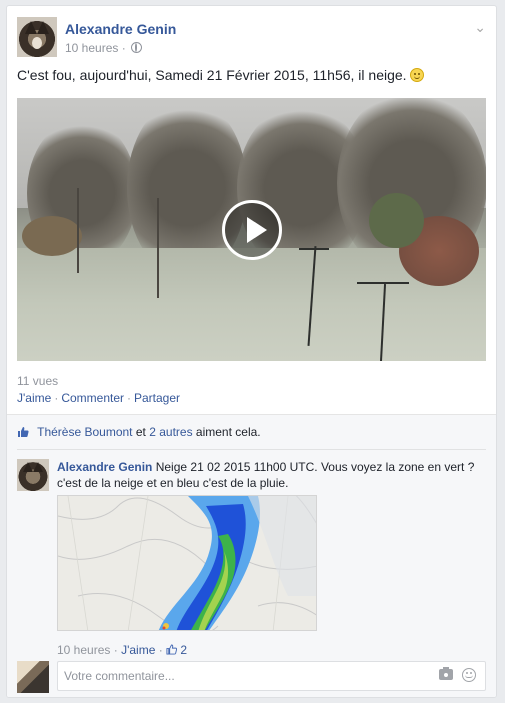 The height and width of the screenshot is (703, 505). I want to click on others-likers-link: 2 autres, so click(170, 432).